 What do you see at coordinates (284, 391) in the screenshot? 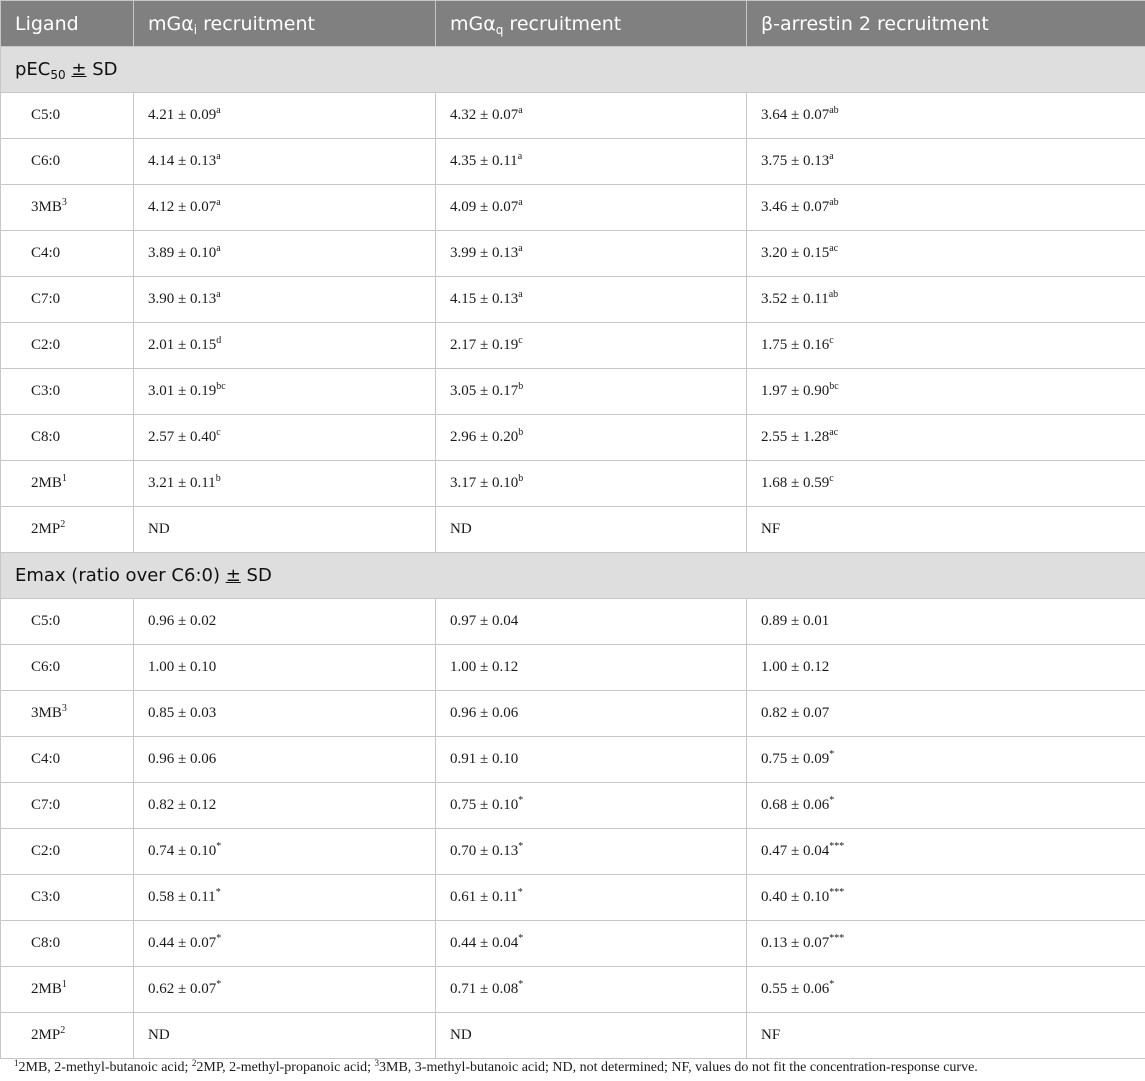
I see `cell-gai: 3.01 ± 0.19bc` at bounding box center [284, 391].